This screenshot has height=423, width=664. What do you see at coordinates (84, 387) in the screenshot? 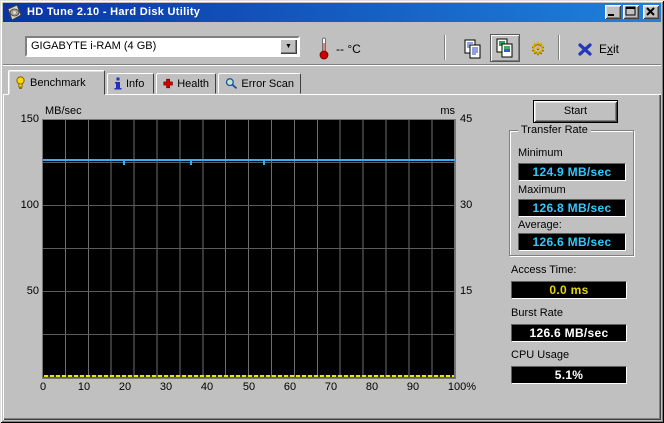
I see `x-axis-tick: 10` at bounding box center [84, 387].